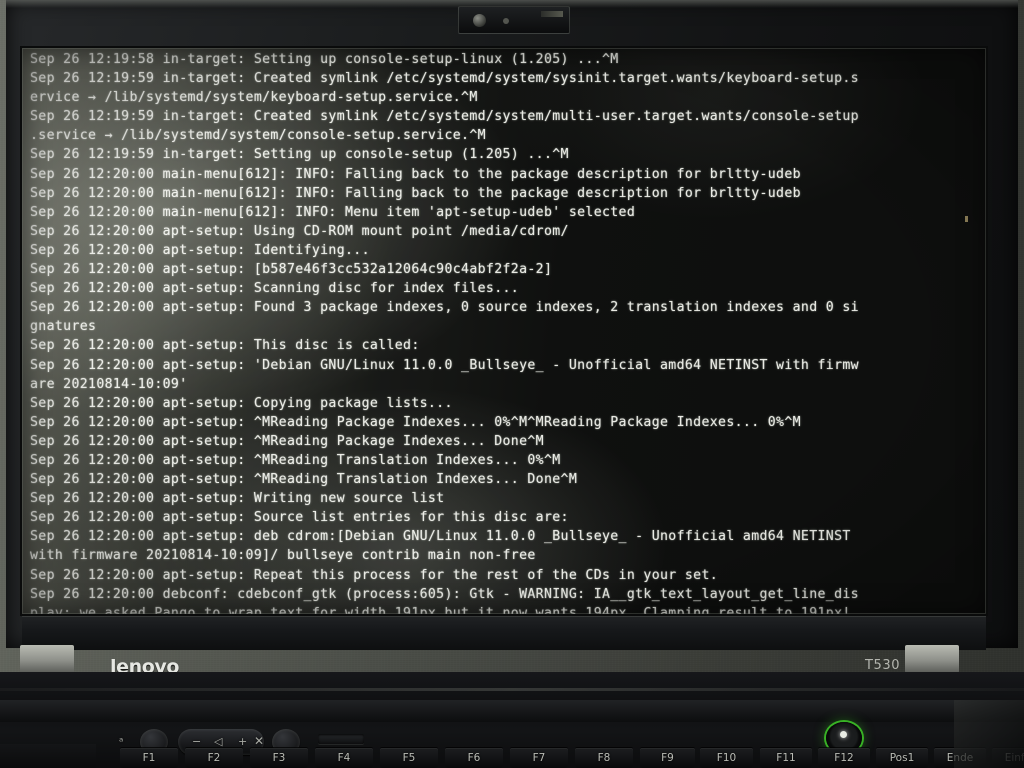 The height and width of the screenshot is (768, 1024). I want to click on function-key-label: F9, so click(667, 758).